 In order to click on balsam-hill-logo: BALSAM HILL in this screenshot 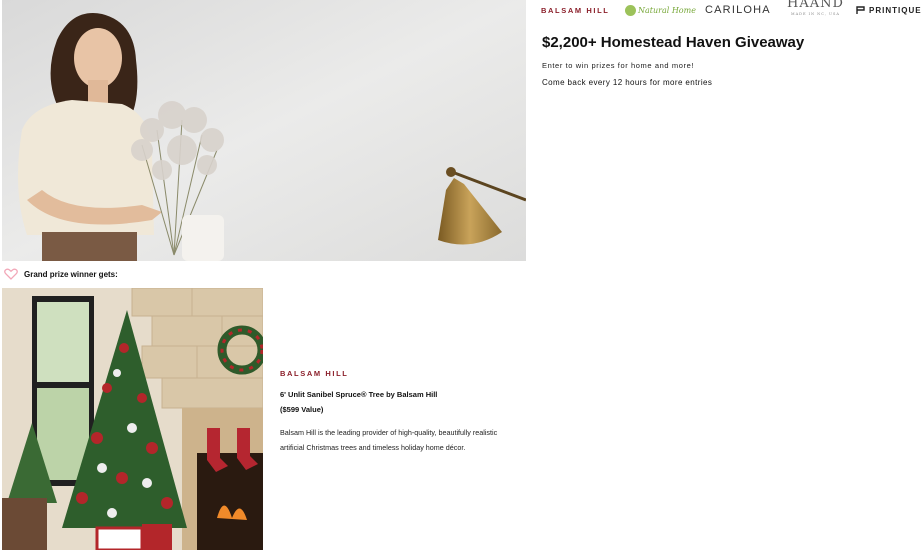, I will do `click(575, 10)`.